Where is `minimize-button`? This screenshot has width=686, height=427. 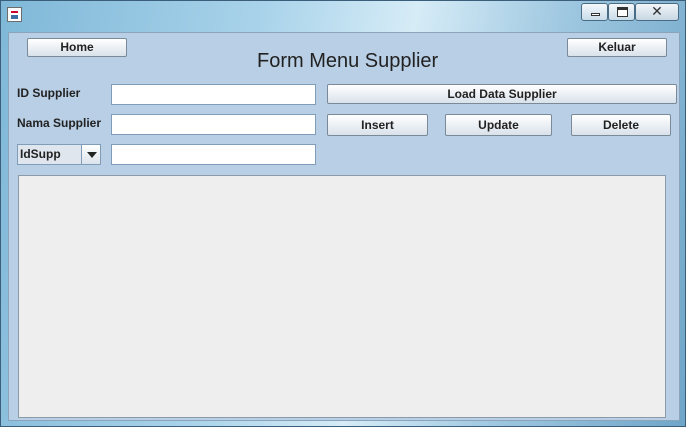
minimize-button is located at coordinates (594, 12).